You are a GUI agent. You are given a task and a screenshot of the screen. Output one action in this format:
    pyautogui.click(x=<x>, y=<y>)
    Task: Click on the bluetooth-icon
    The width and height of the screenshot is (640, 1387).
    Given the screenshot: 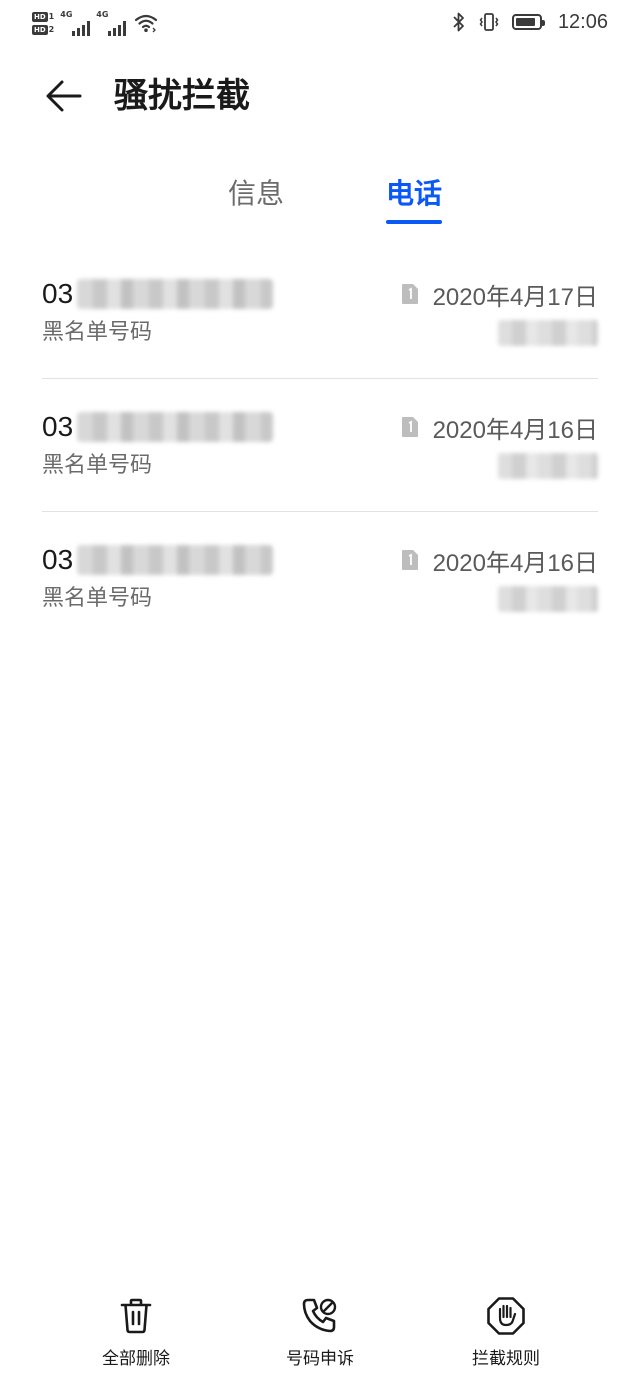 What is the action you would take?
    pyautogui.click(x=459, y=22)
    